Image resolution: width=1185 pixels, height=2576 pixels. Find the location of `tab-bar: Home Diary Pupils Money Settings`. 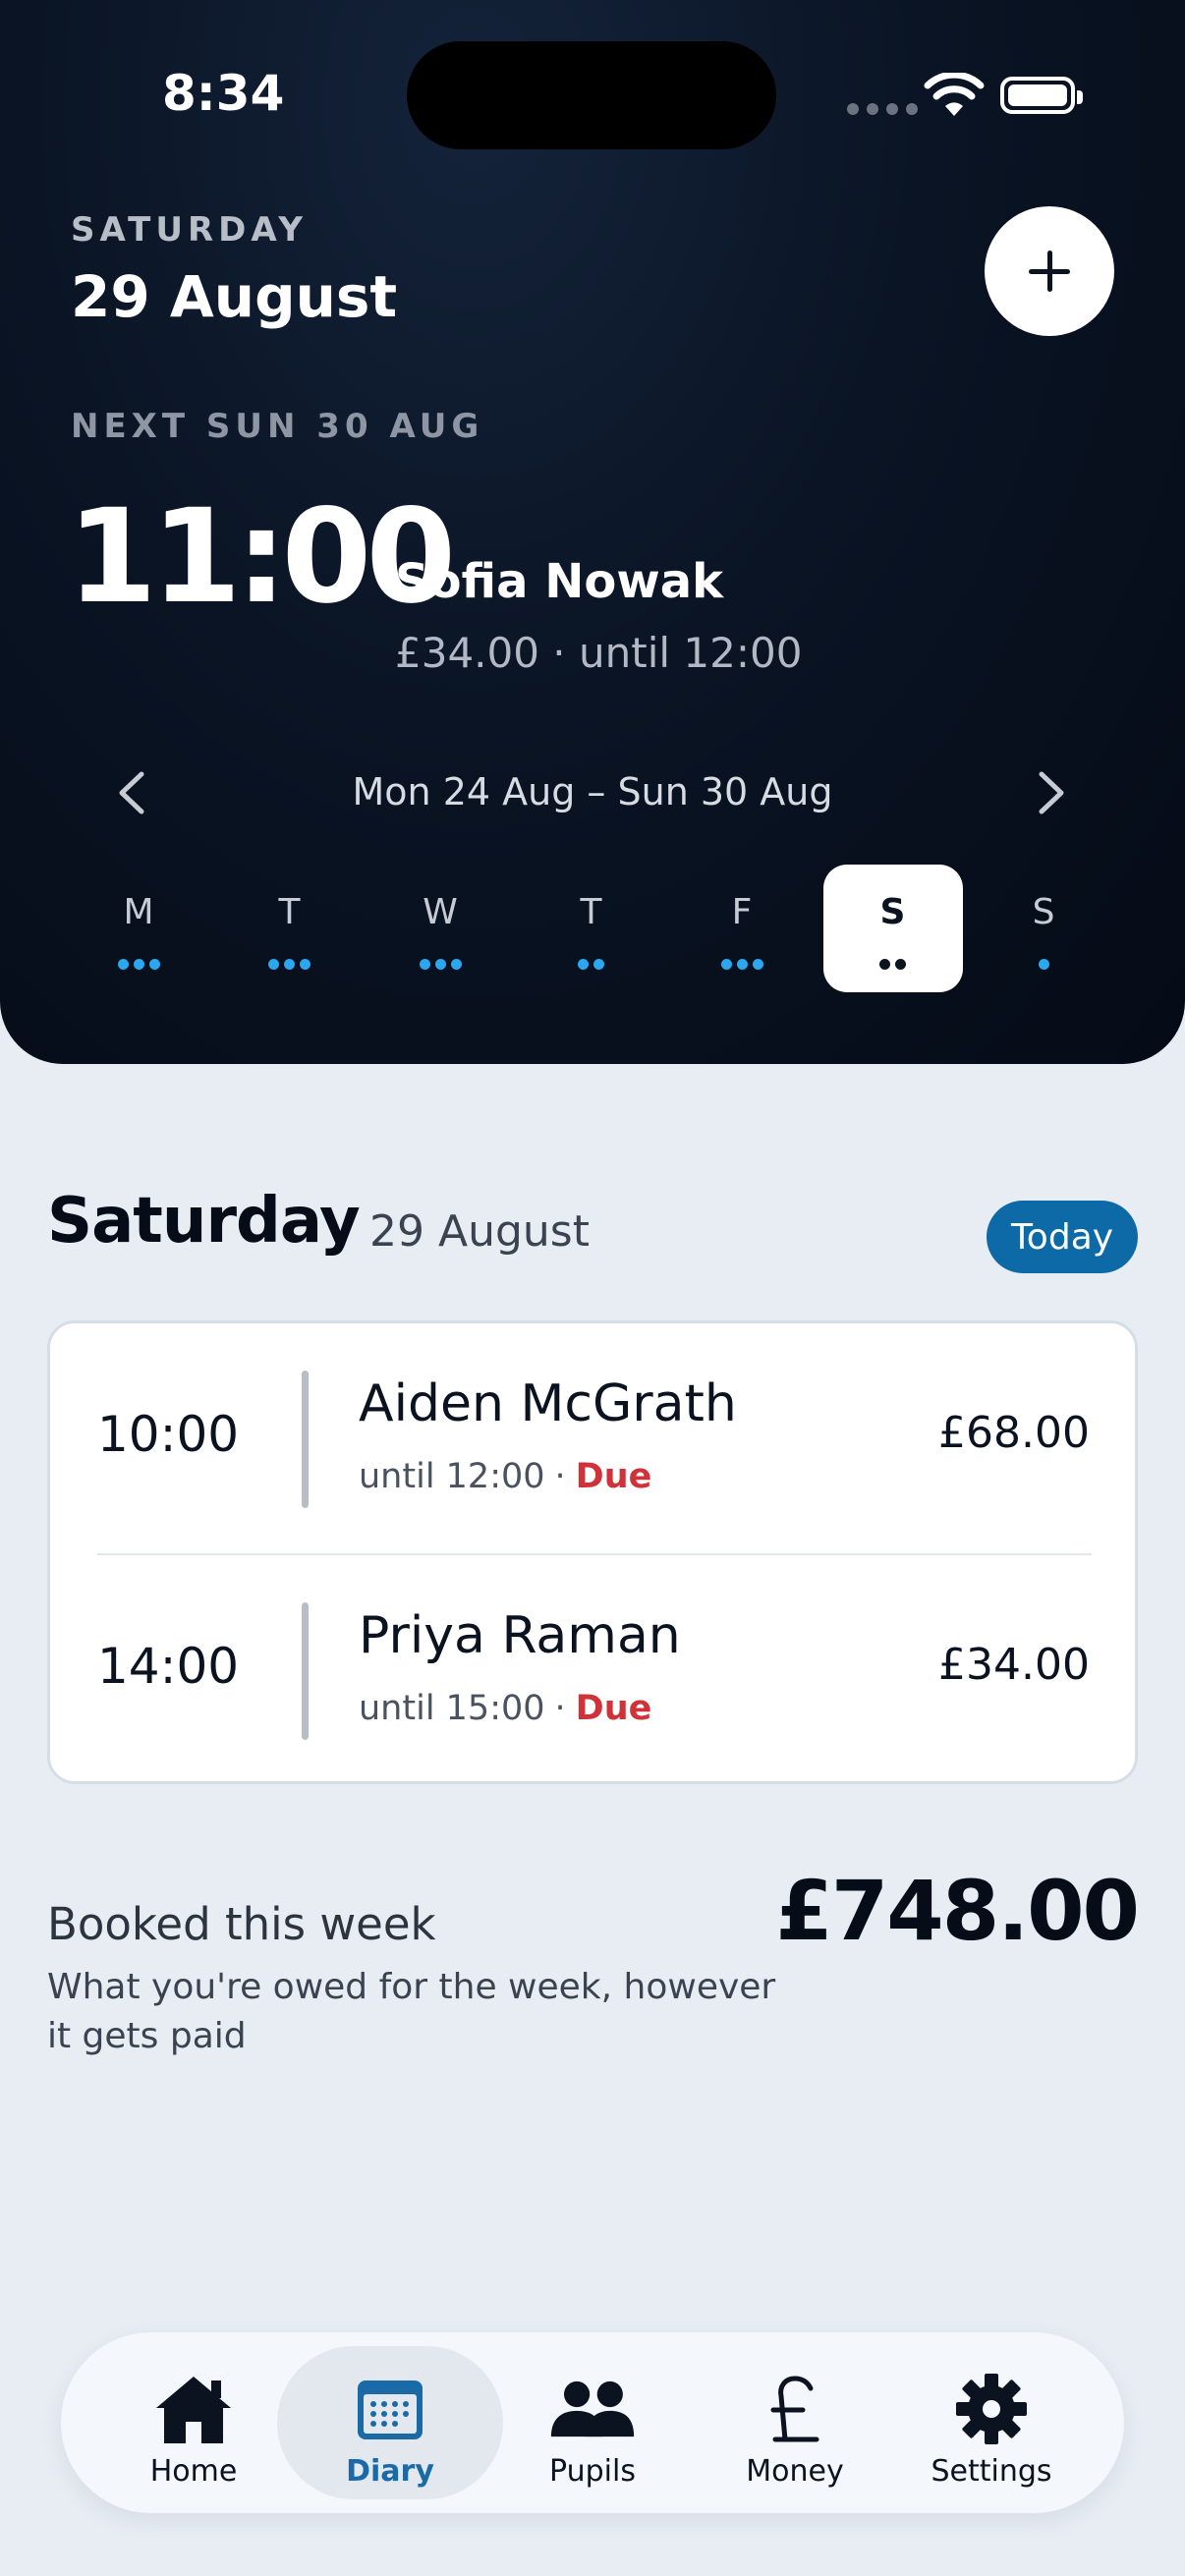

tab-bar: Home Diary Pupils Money Settings is located at coordinates (592, 2422).